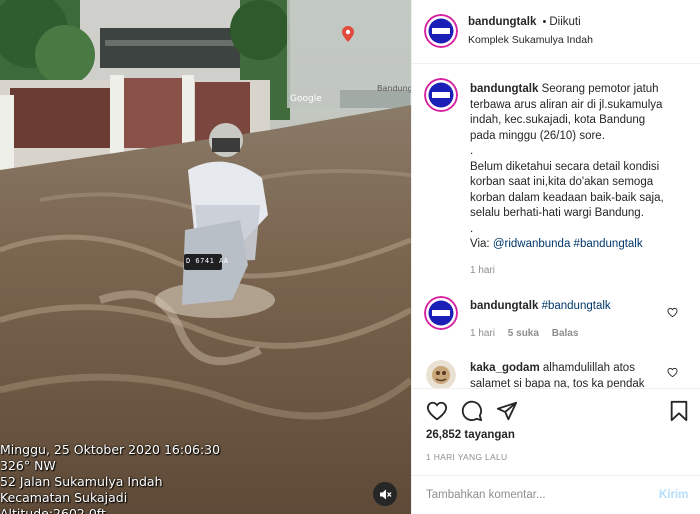 Image resolution: width=700 pixels, height=514 pixels. I want to click on bookmark-icon, so click(679, 411).